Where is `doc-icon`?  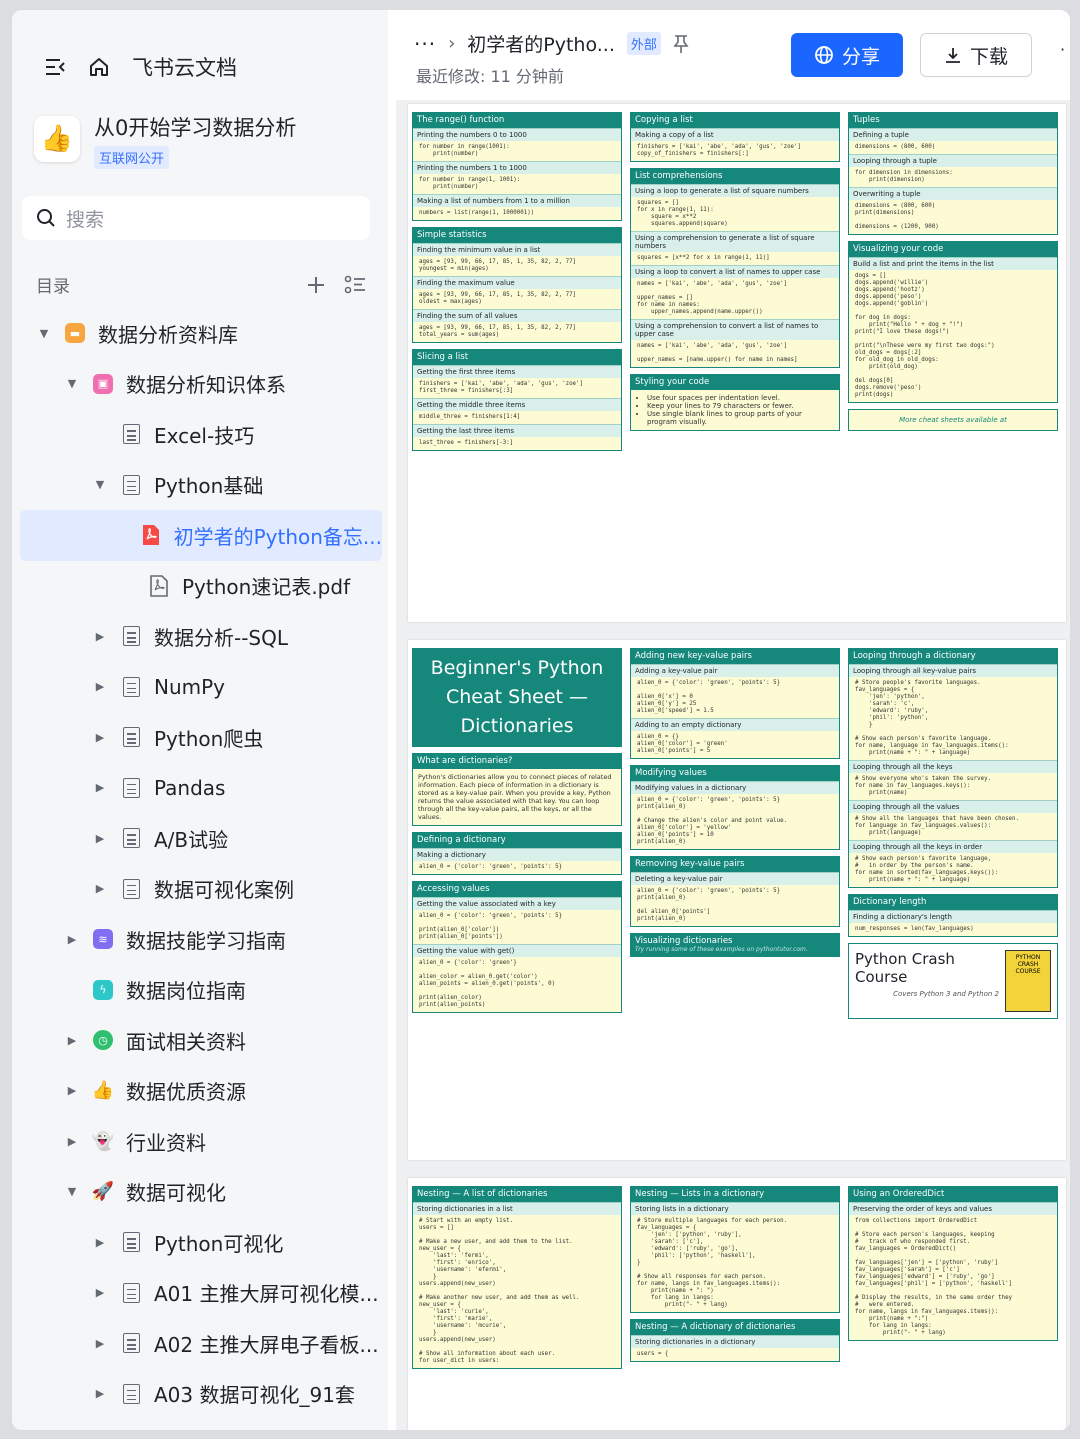
doc-icon is located at coordinates (131, 1242).